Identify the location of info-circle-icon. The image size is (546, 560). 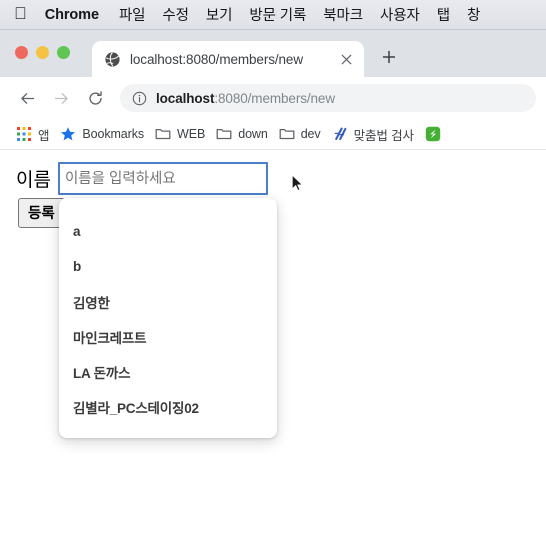
(139, 98).